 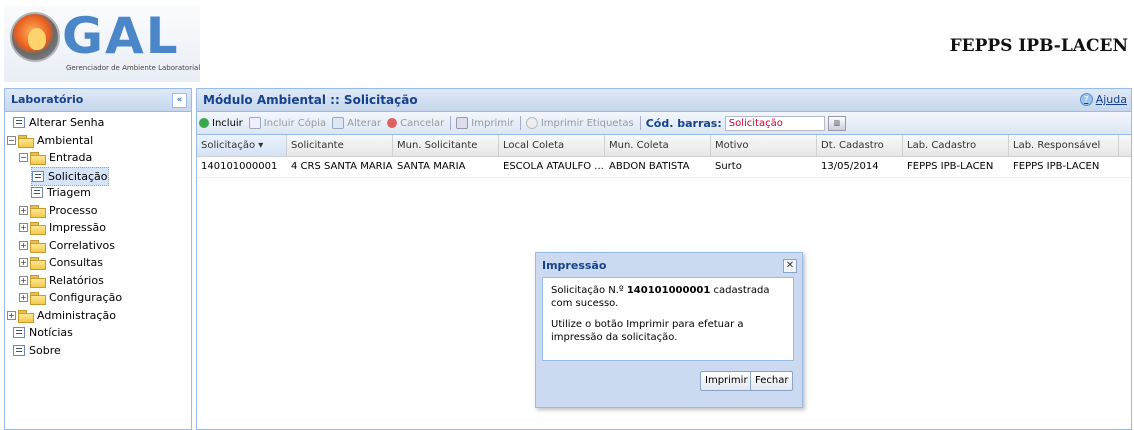 I want to click on tree-item-label: Correlativos, so click(x=82, y=245).